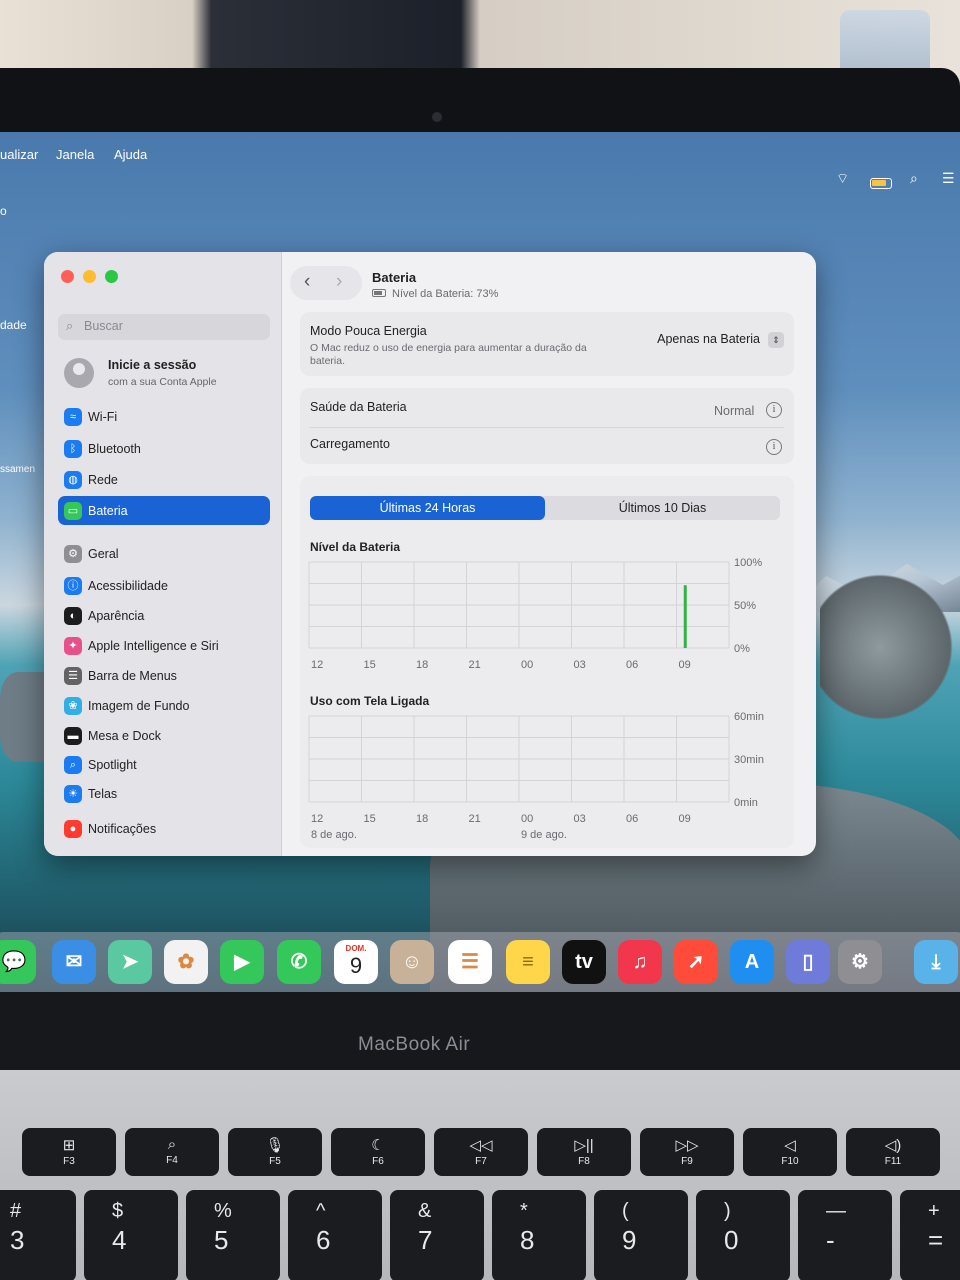 The image size is (960, 1280). What do you see at coordinates (275, 1152) in the screenshot?
I see `fn-key-f5: 🎙 F5` at bounding box center [275, 1152].